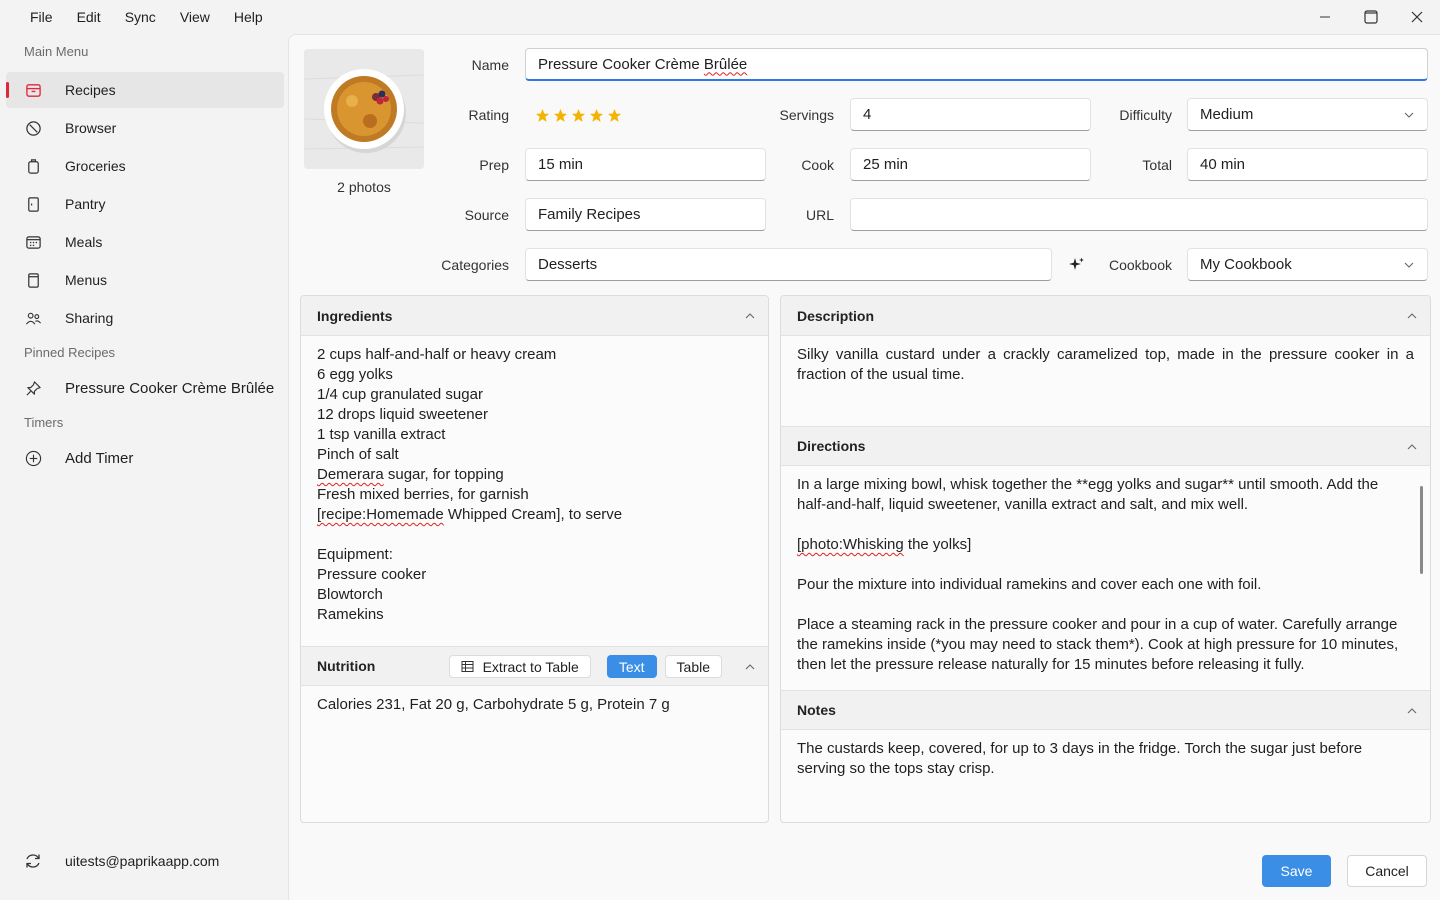 This screenshot has height=900, width=1440. I want to click on add-timer-button: Add Timer, so click(145, 458).